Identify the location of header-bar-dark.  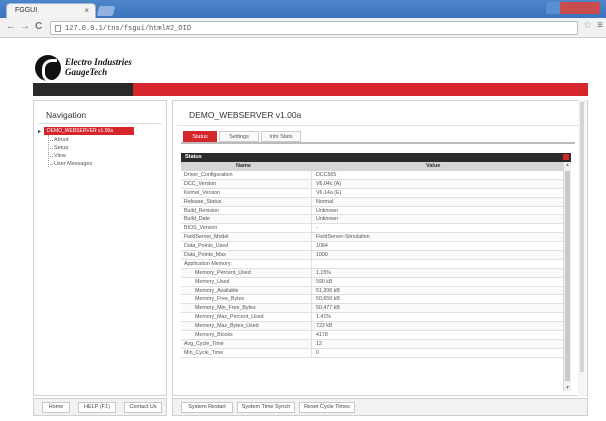
(83, 89).